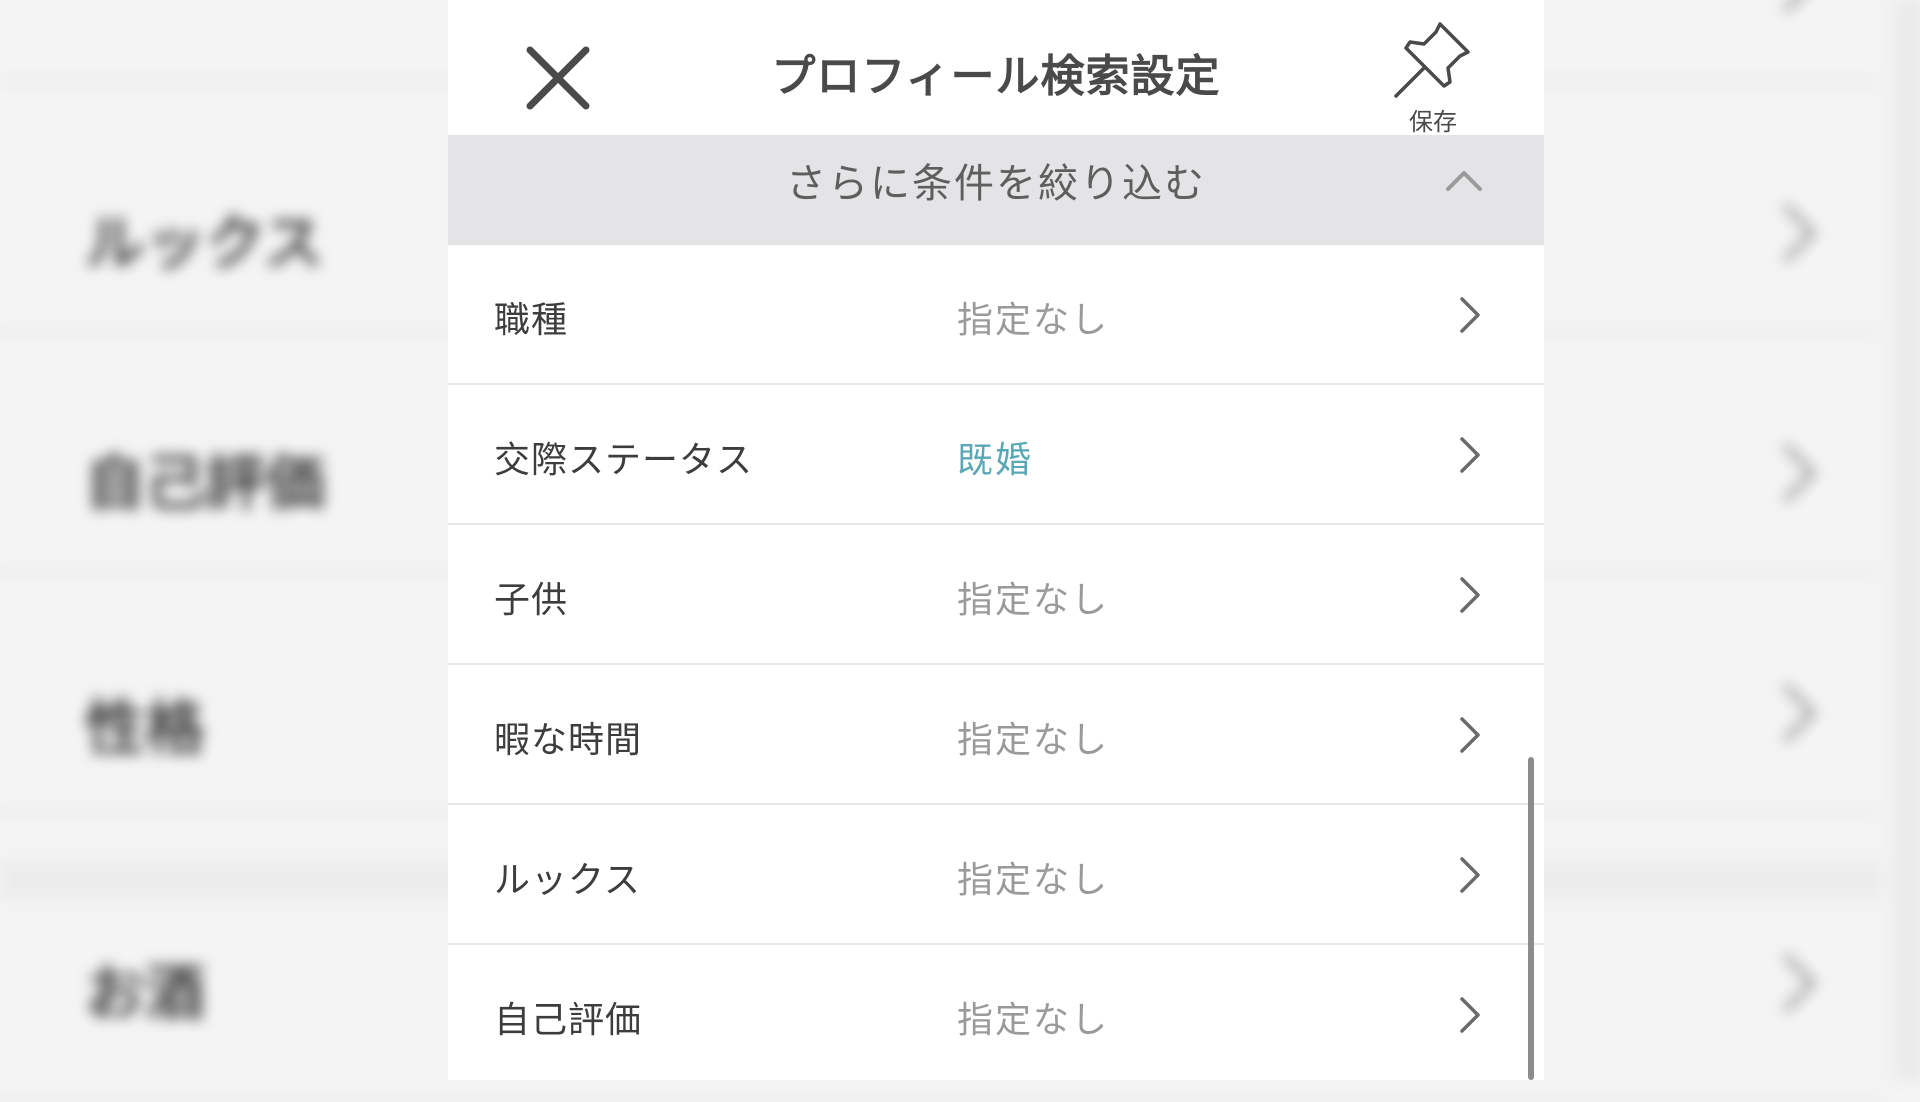  I want to click on row-value: 既婚, so click(995, 460).